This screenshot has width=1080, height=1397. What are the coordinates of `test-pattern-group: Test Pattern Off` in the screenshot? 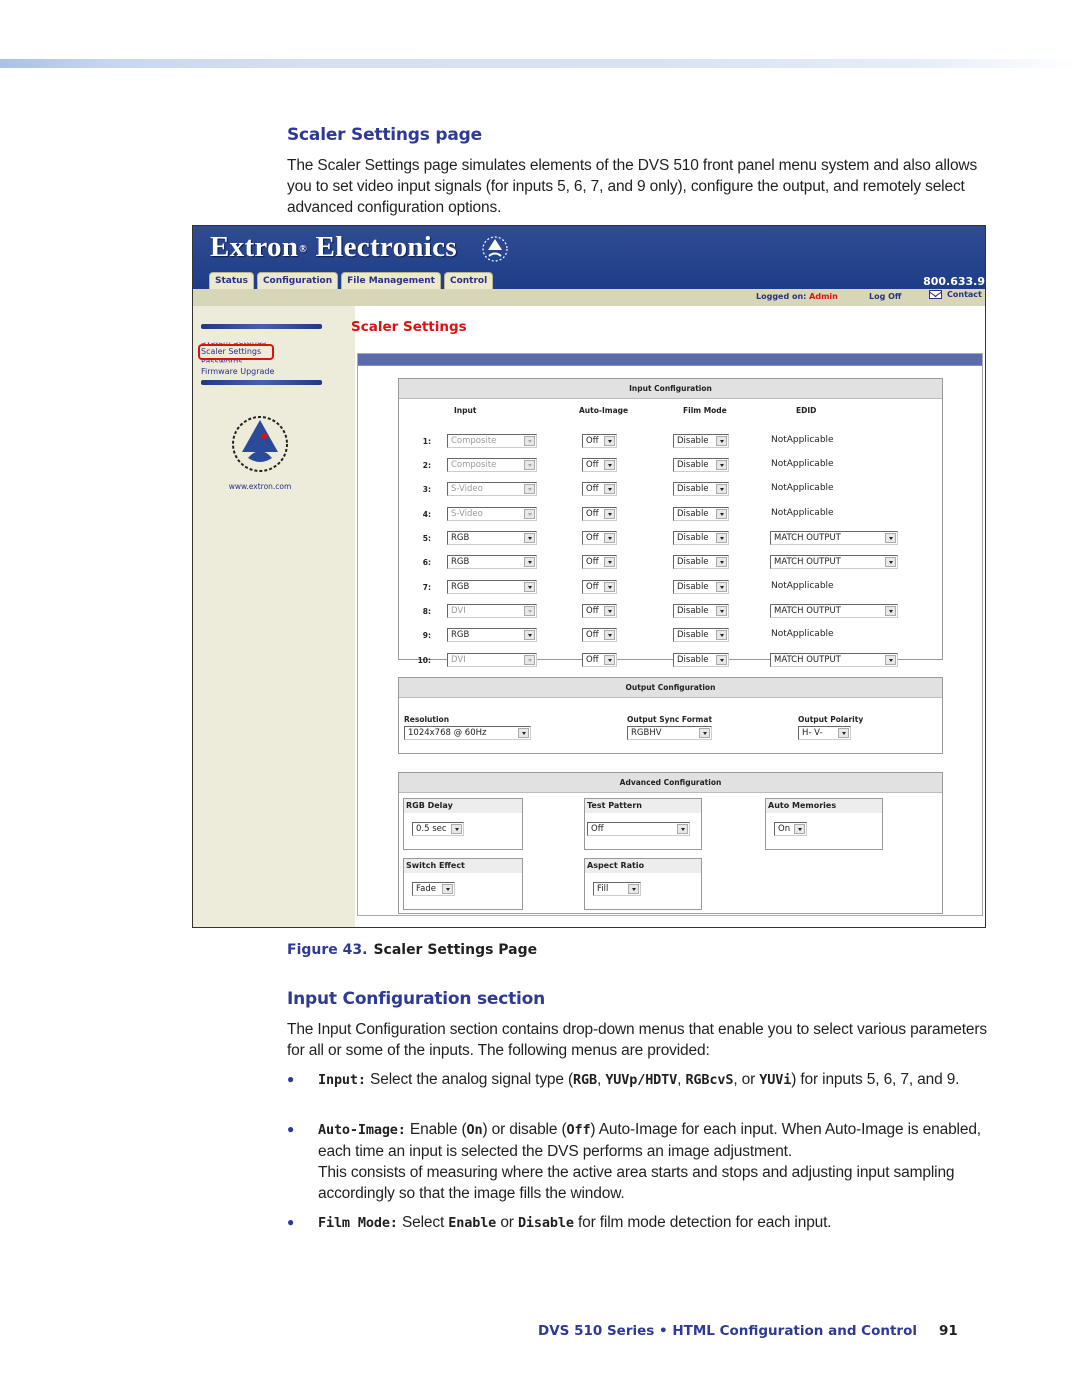 It's located at (643, 824).